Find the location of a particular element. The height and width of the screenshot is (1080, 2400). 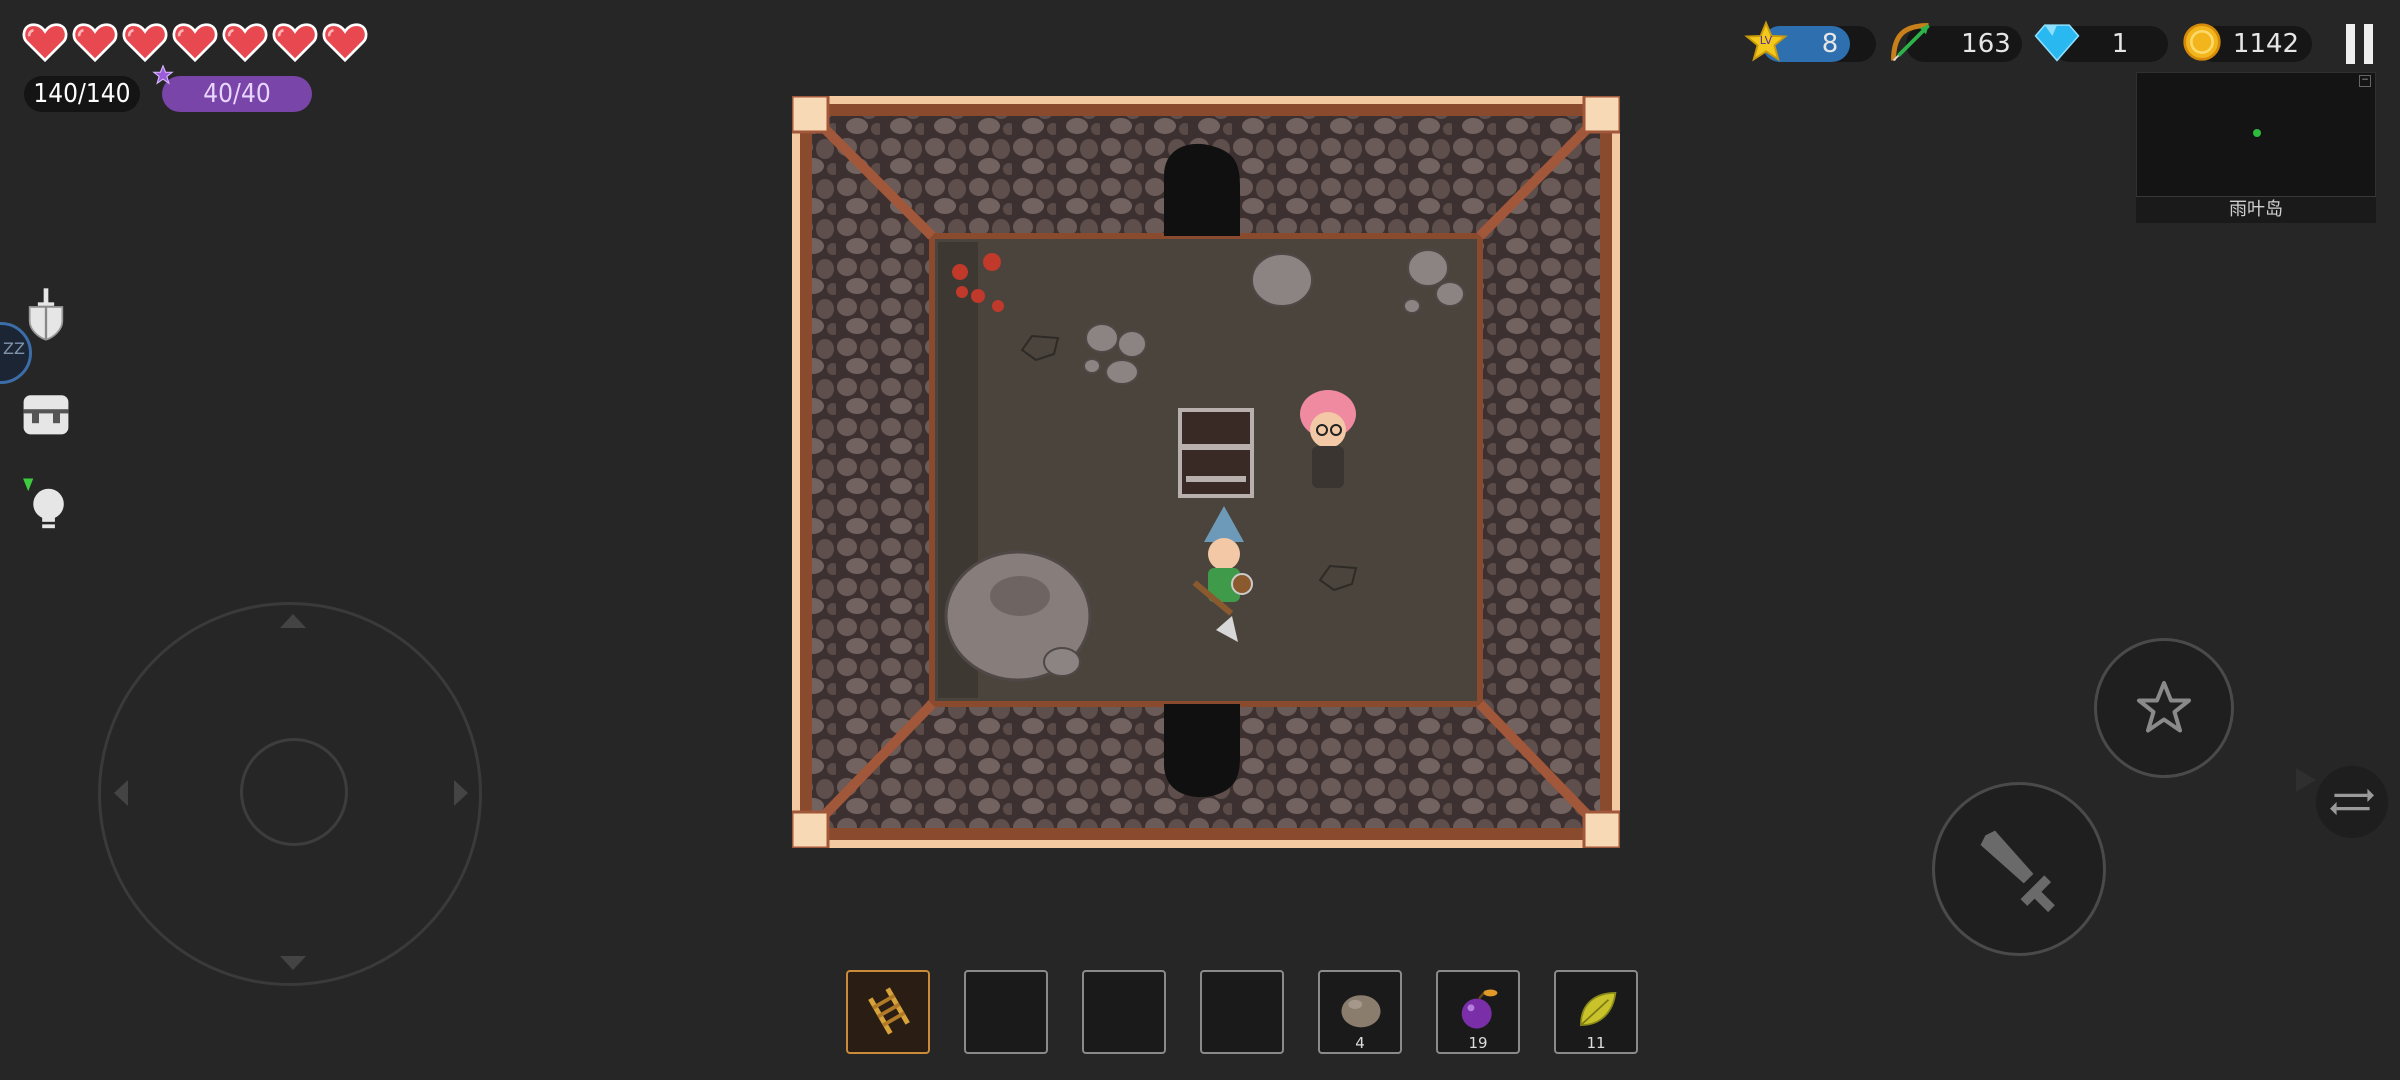

joystick-arrow-left-icon is located at coordinates (121, 793).